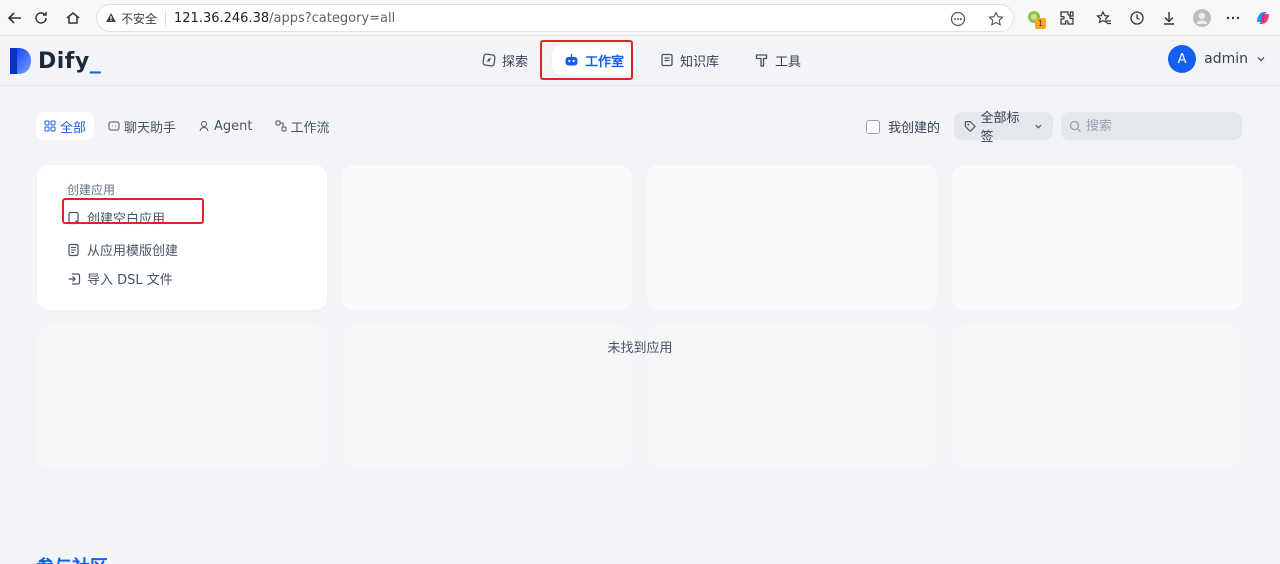  I want to click on url-text: 121.36.246.38/apps?category=all, so click(284, 18).